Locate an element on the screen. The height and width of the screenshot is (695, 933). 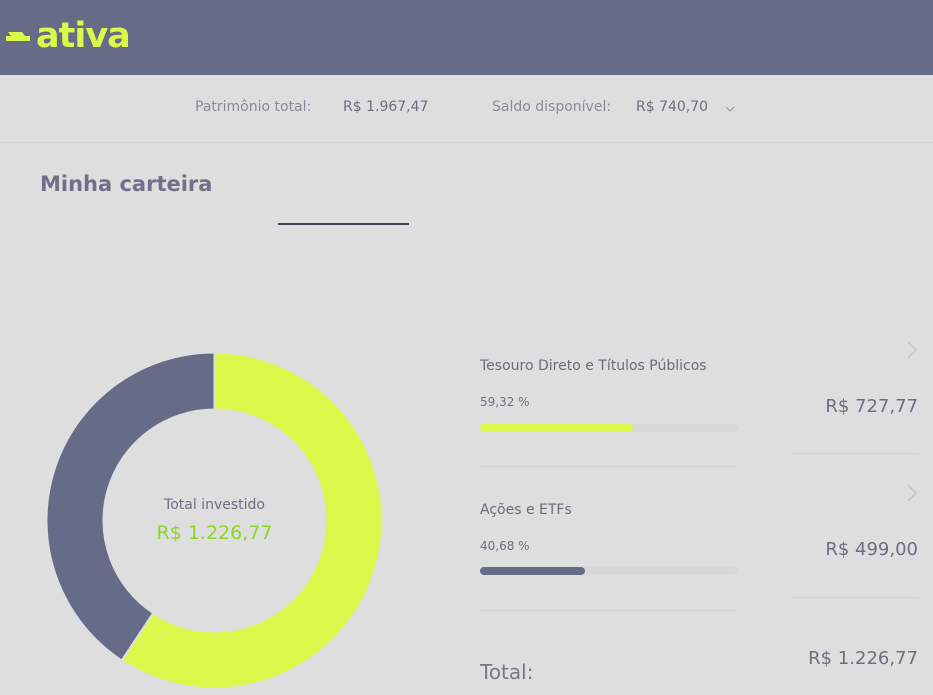
category-percent: 40,68 % is located at coordinates (505, 546).